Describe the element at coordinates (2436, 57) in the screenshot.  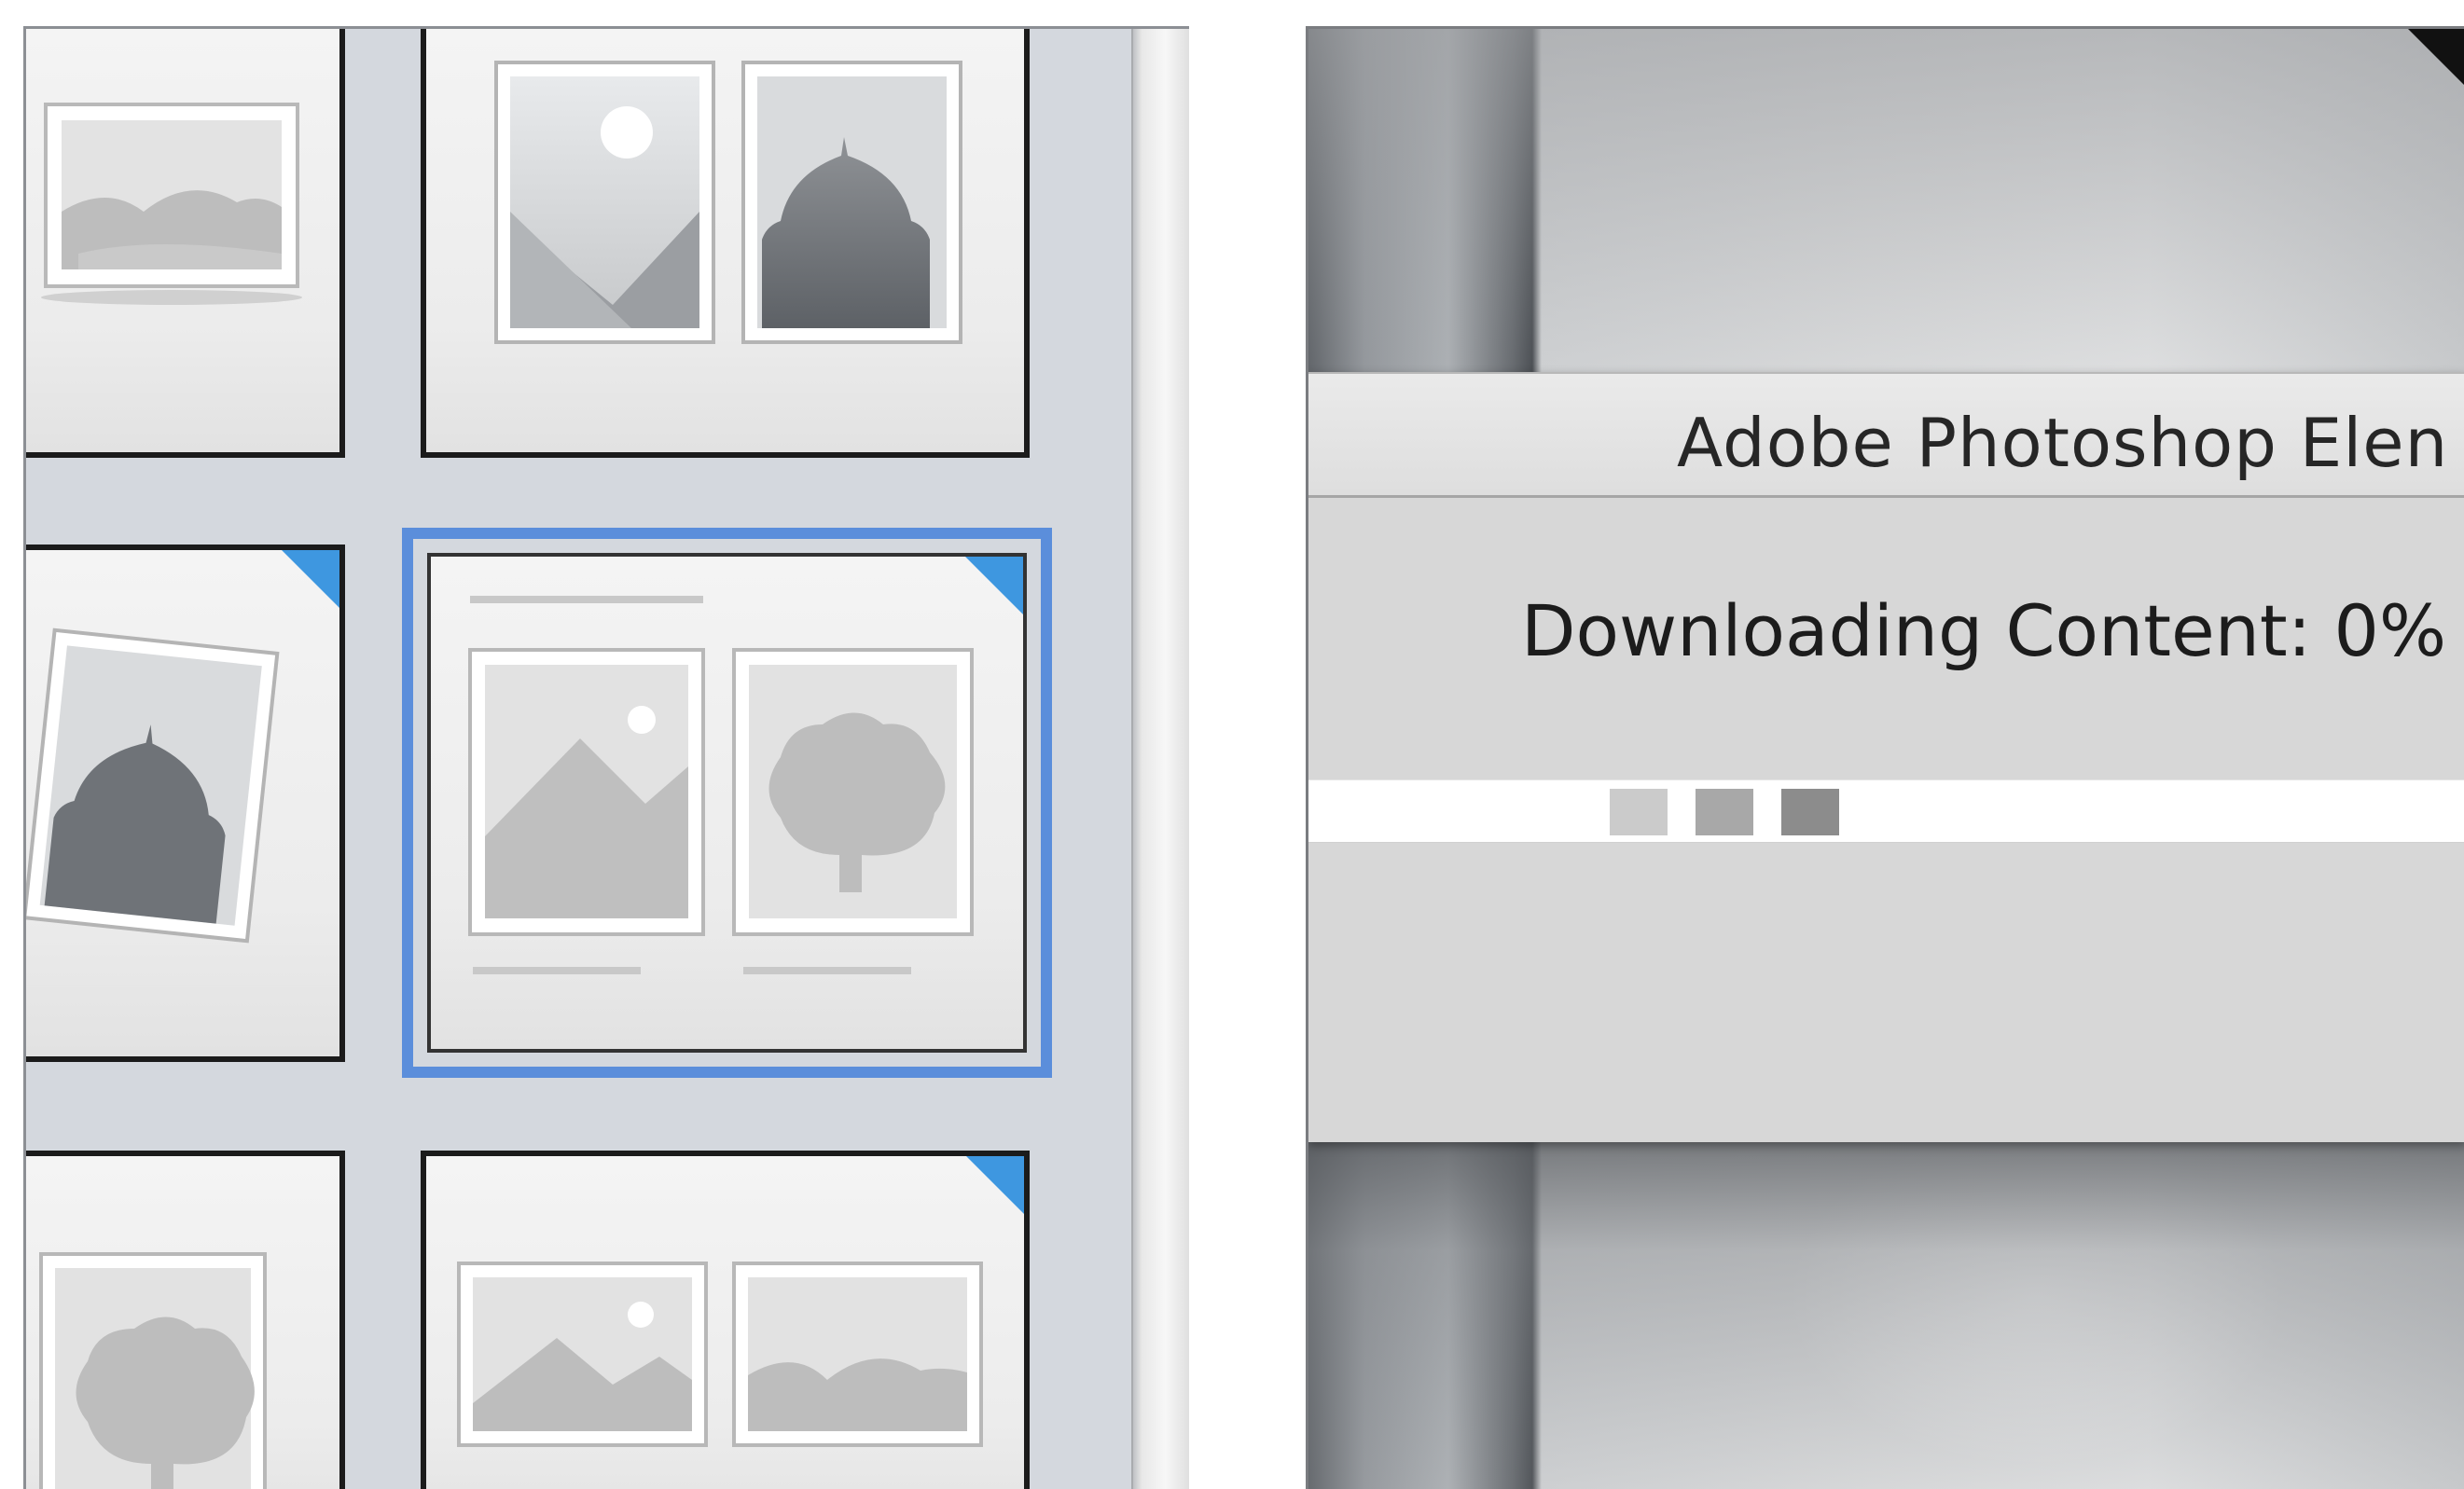
I see `window-corner` at that location.